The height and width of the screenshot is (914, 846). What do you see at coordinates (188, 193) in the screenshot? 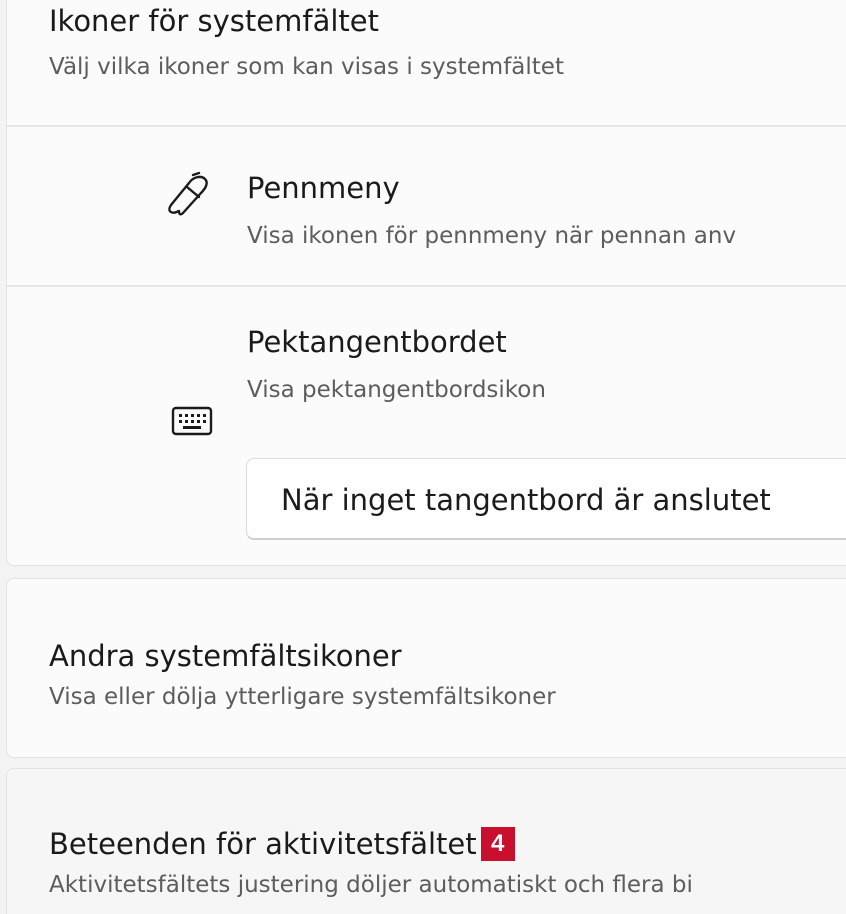
I see `pen-icon` at bounding box center [188, 193].